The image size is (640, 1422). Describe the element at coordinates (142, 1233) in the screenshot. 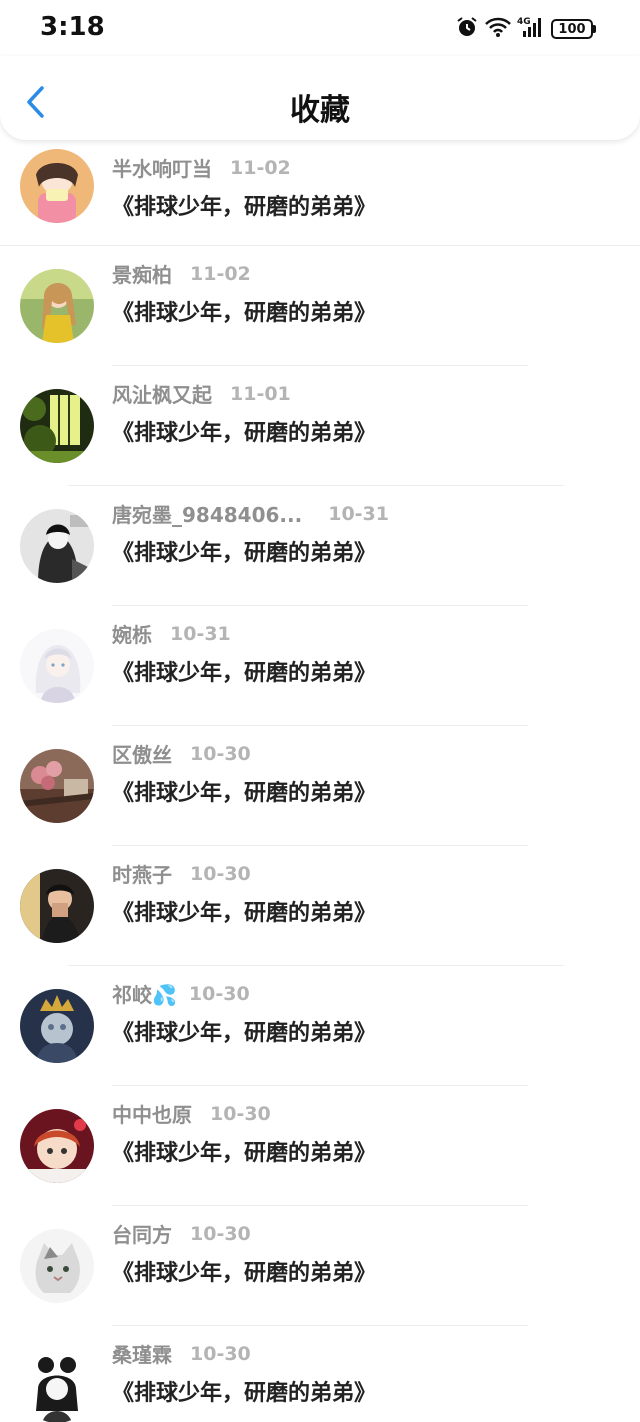

I see `user-name: 台同方` at that location.